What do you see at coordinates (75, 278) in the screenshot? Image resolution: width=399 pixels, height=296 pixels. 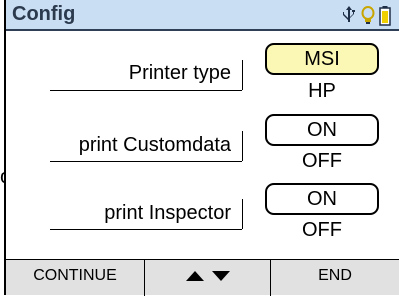 I see `continue-button: CONTINUE` at bounding box center [75, 278].